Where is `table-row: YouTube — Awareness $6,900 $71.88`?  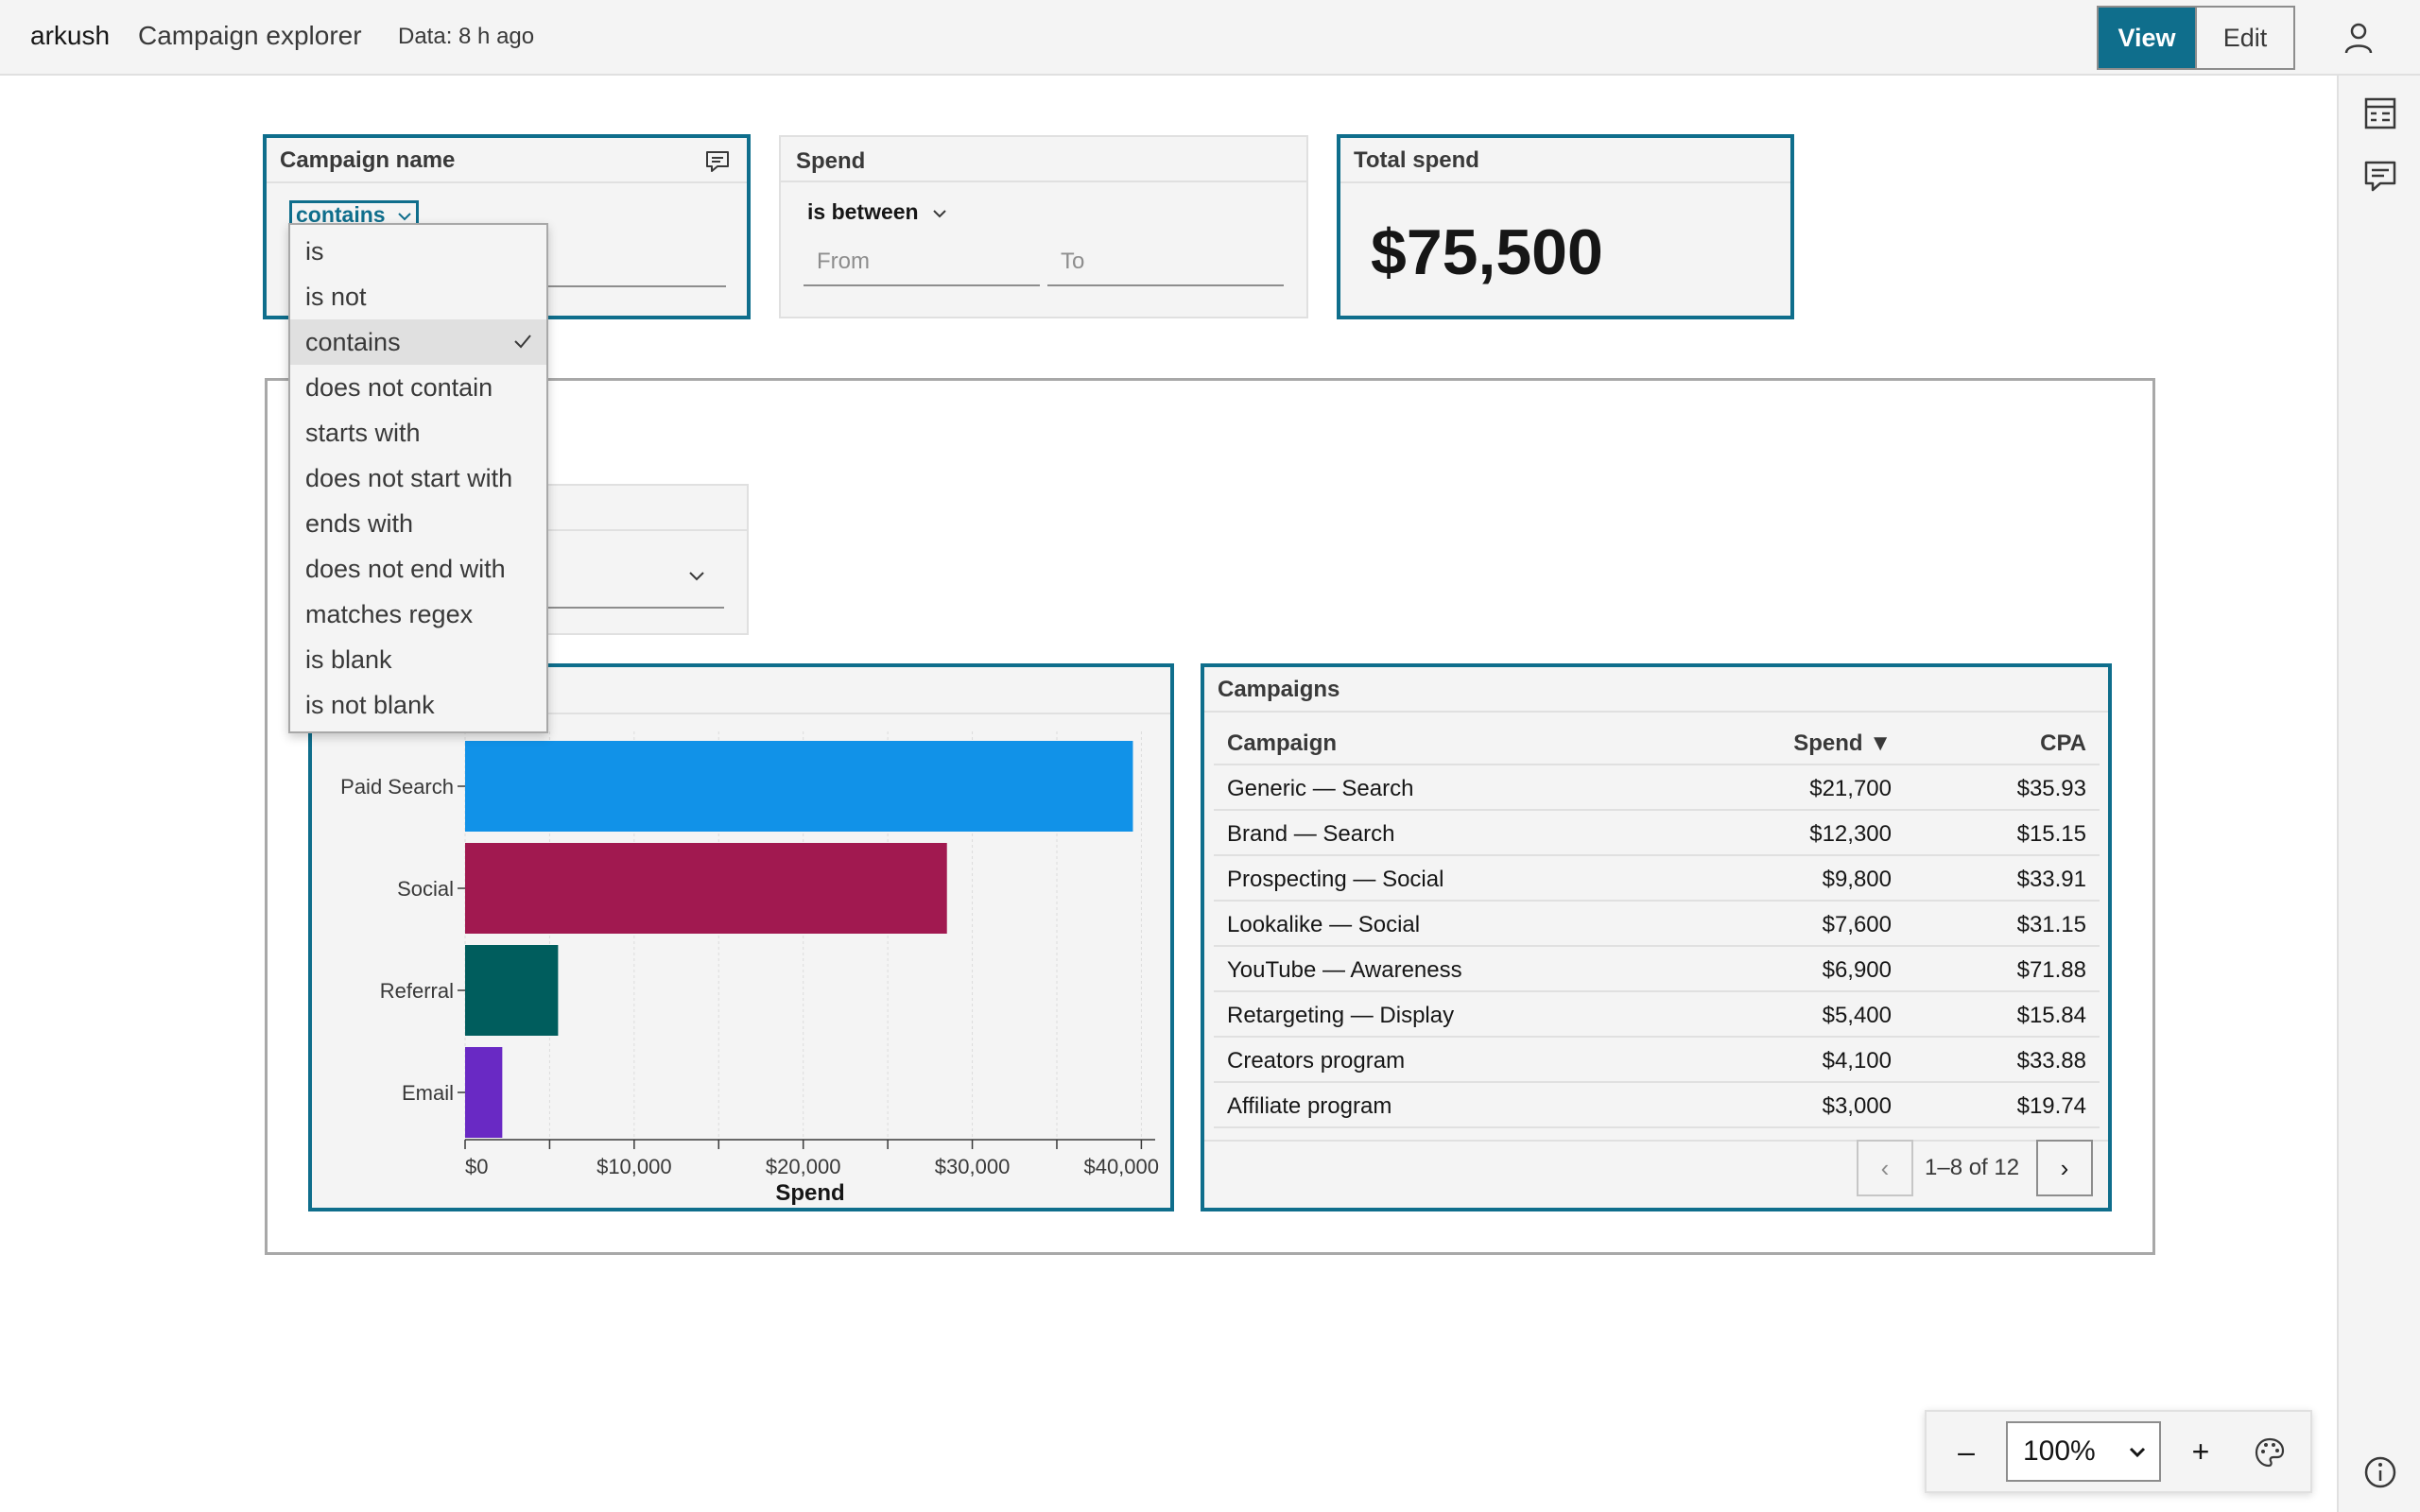
table-row: YouTube — Awareness $6,900 $71.88 is located at coordinates (1657, 969).